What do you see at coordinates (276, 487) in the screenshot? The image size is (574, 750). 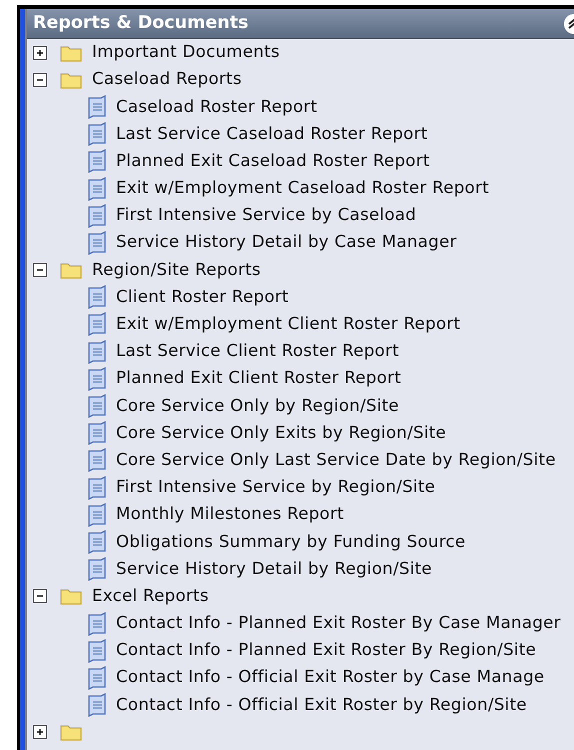 I see `report-link: First Intensive Service by Region/Site` at bounding box center [276, 487].